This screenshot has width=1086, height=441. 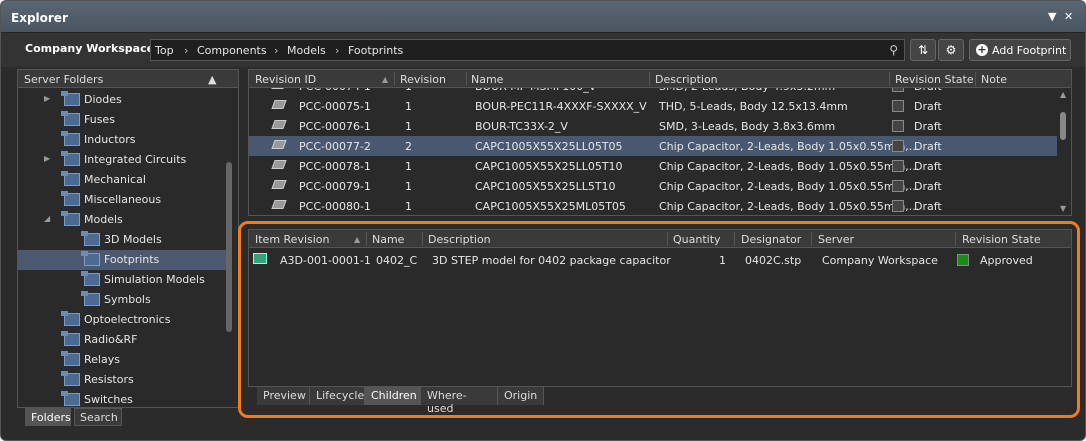 What do you see at coordinates (292, 239) in the screenshot?
I see `col-item-revision: Item Revision` at bounding box center [292, 239].